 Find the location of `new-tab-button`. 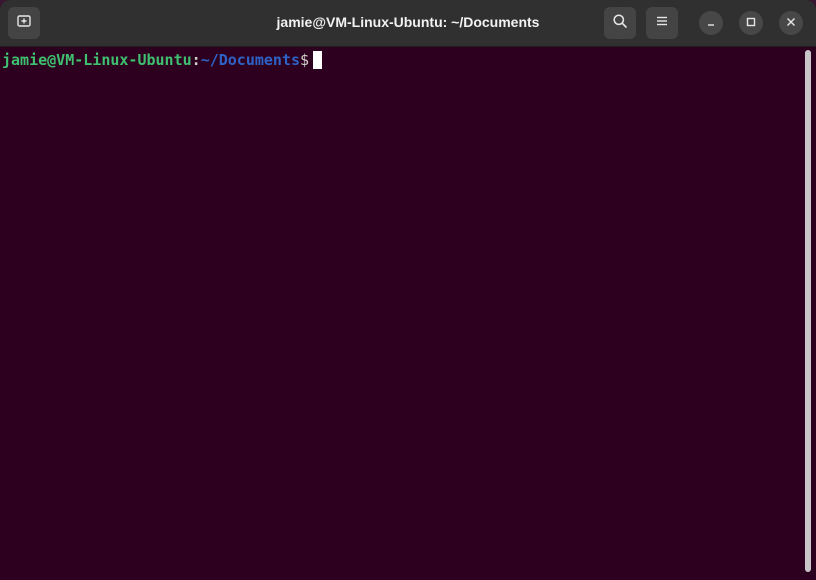

new-tab-button is located at coordinates (24, 23).